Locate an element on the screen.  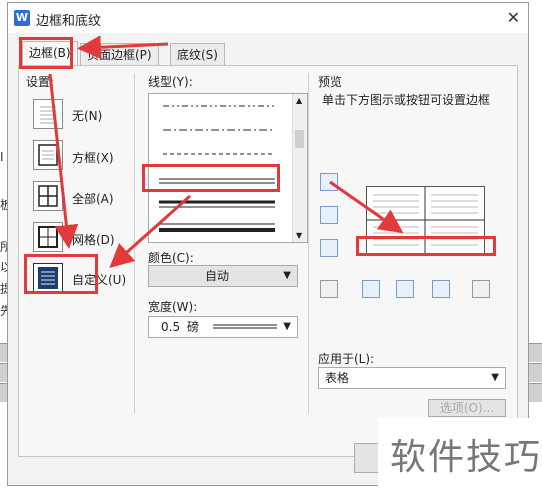
title-bar: W 边框和底纹 ✕ is located at coordinates (268, 18).